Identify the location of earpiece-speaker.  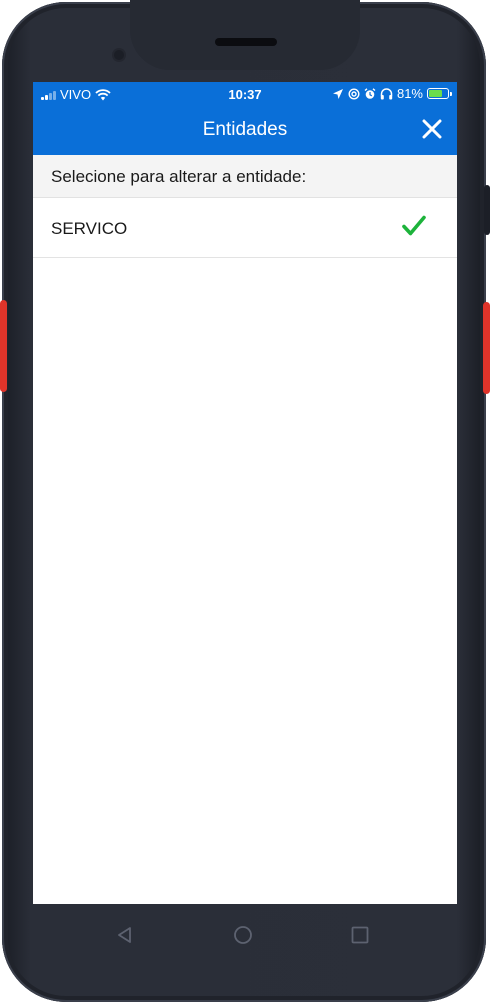
(246, 42).